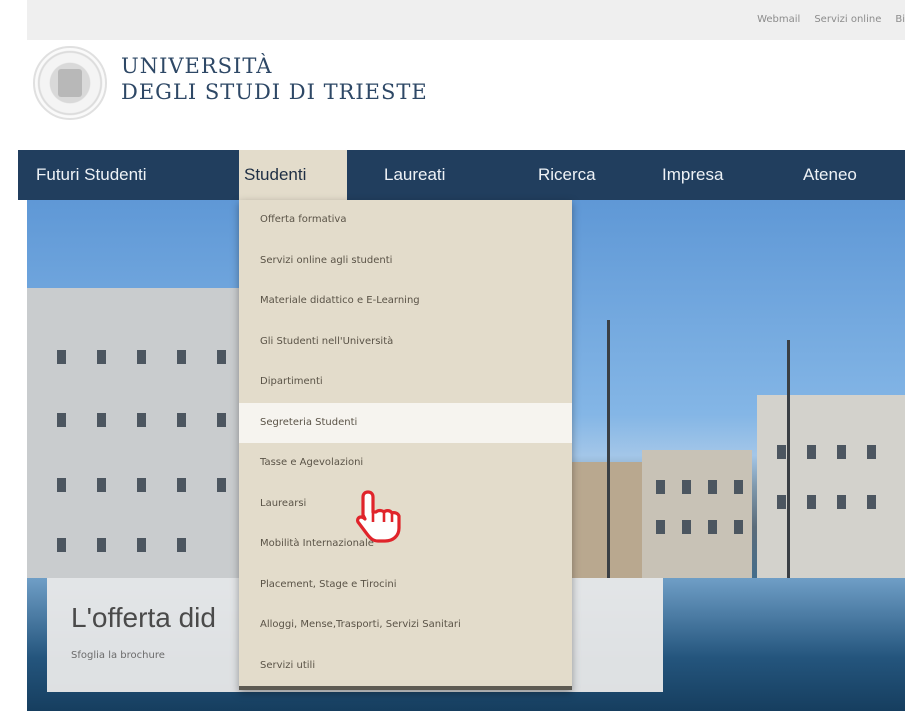  I want to click on nav-ateneo: Ateneo, so click(830, 175).